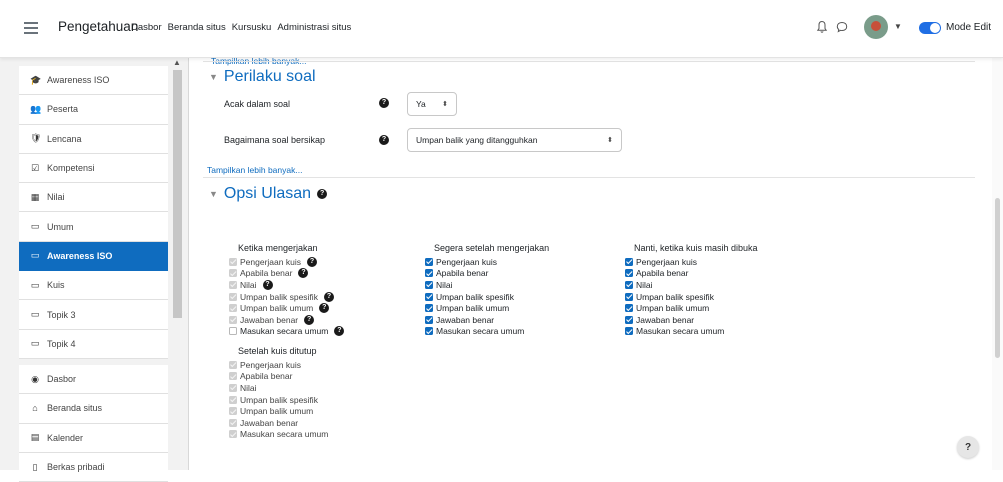 This screenshot has width=1003, height=482. Describe the element at coordinates (284, 331) in the screenshot. I see `review-option-label: Masukan secara umum` at that location.